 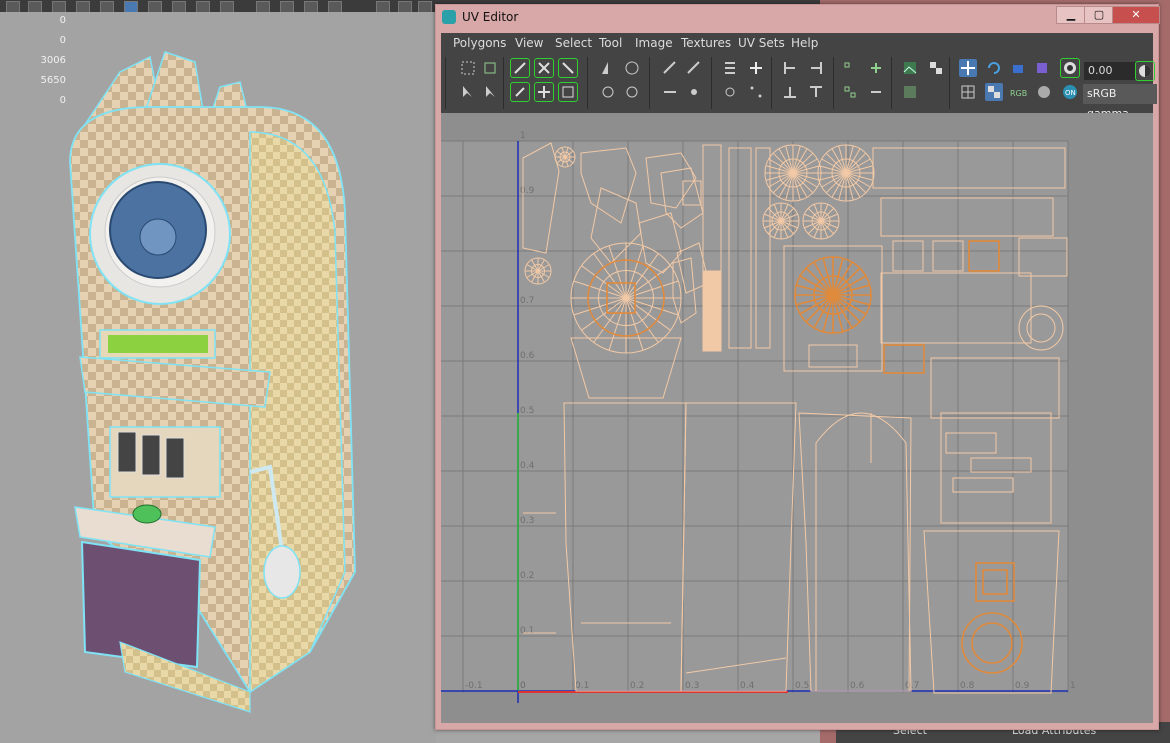 What do you see at coordinates (694, 92) in the screenshot?
I see `snap-icon` at bounding box center [694, 92].